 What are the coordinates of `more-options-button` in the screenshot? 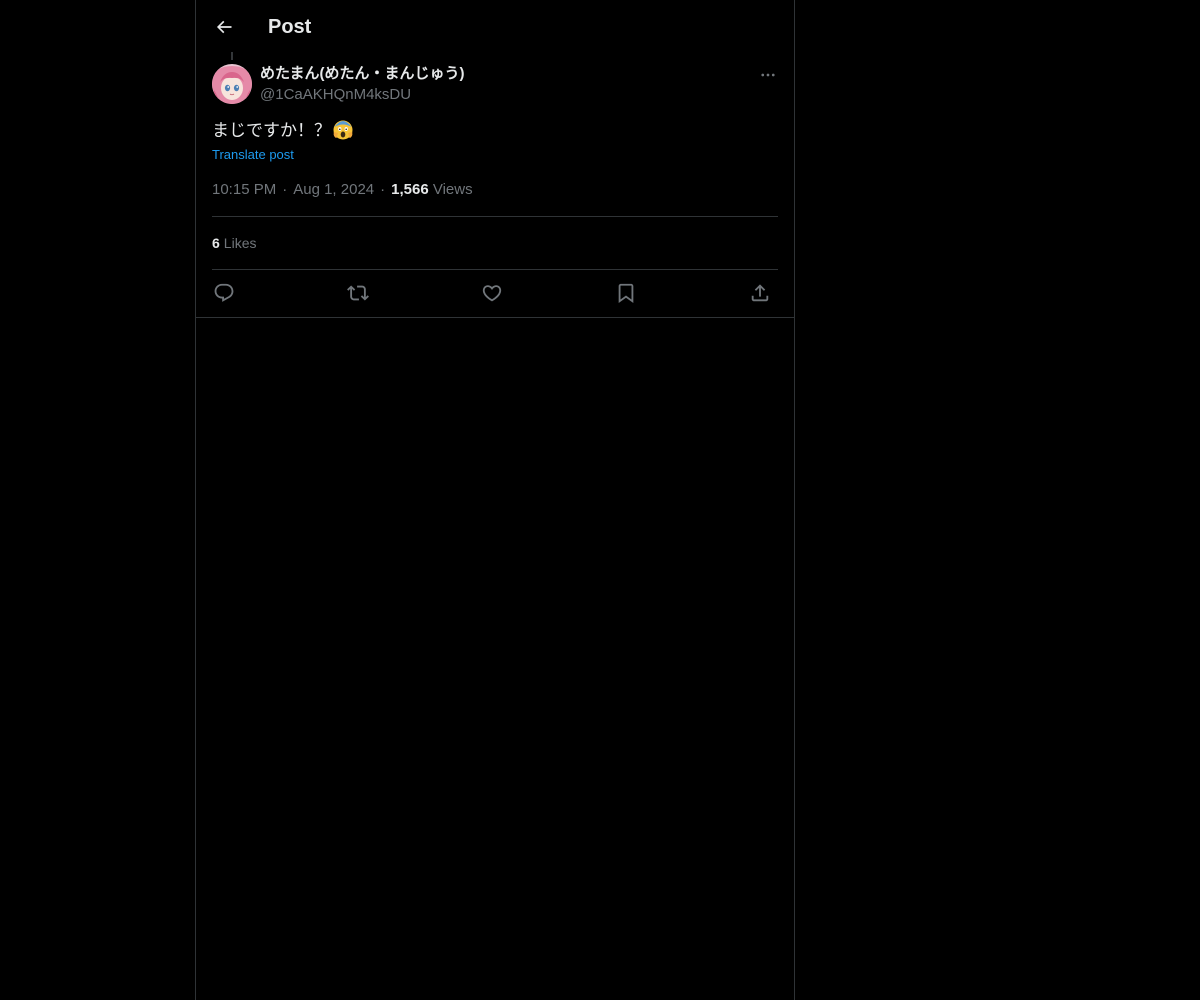 It's located at (768, 75).